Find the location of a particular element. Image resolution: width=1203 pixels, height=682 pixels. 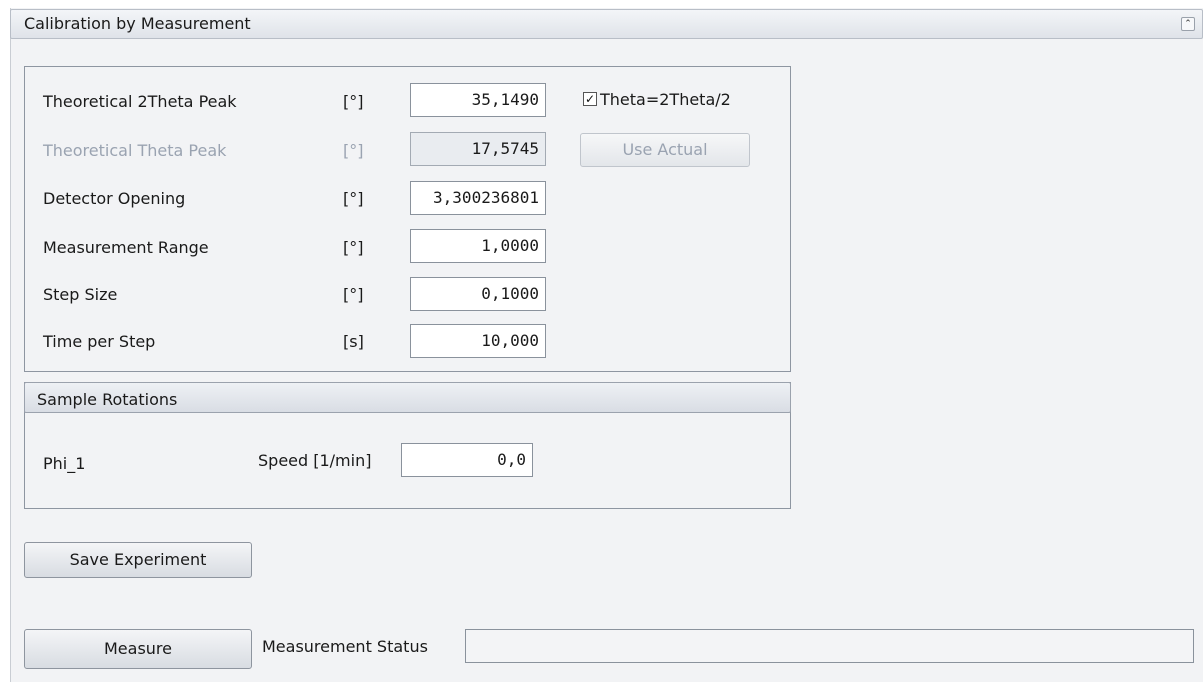

speed-label: Speed [1/min] is located at coordinates (315, 460).